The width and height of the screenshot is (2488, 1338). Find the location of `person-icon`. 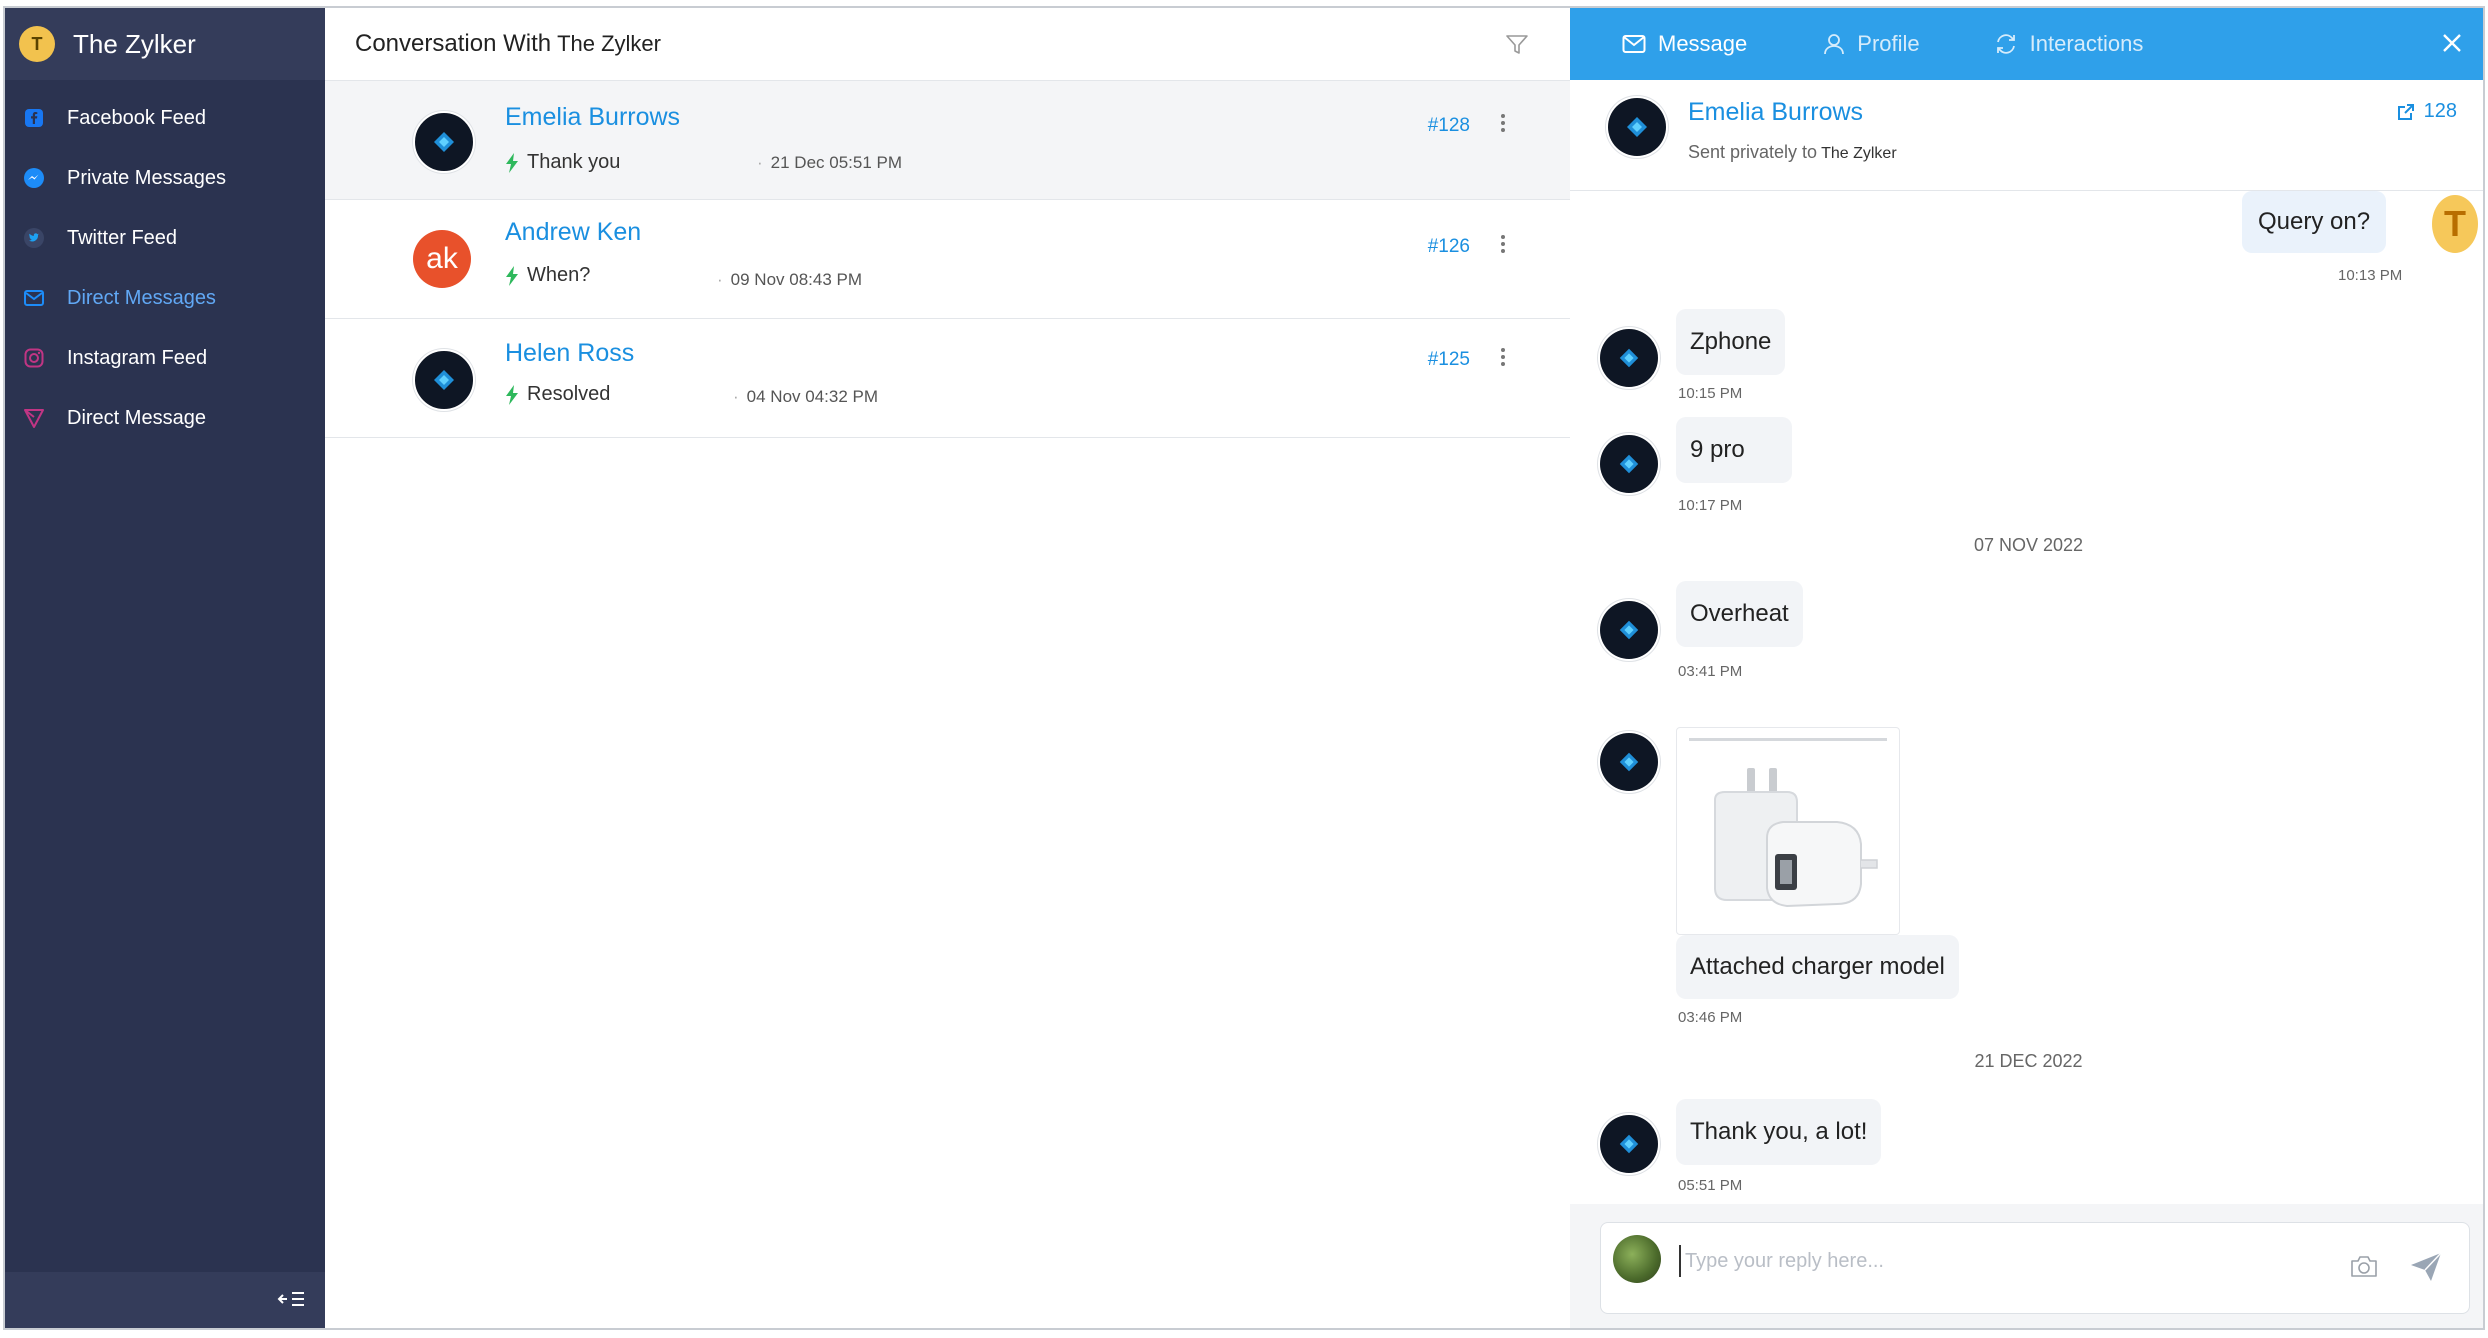

person-icon is located at coordinates (1834, 44).